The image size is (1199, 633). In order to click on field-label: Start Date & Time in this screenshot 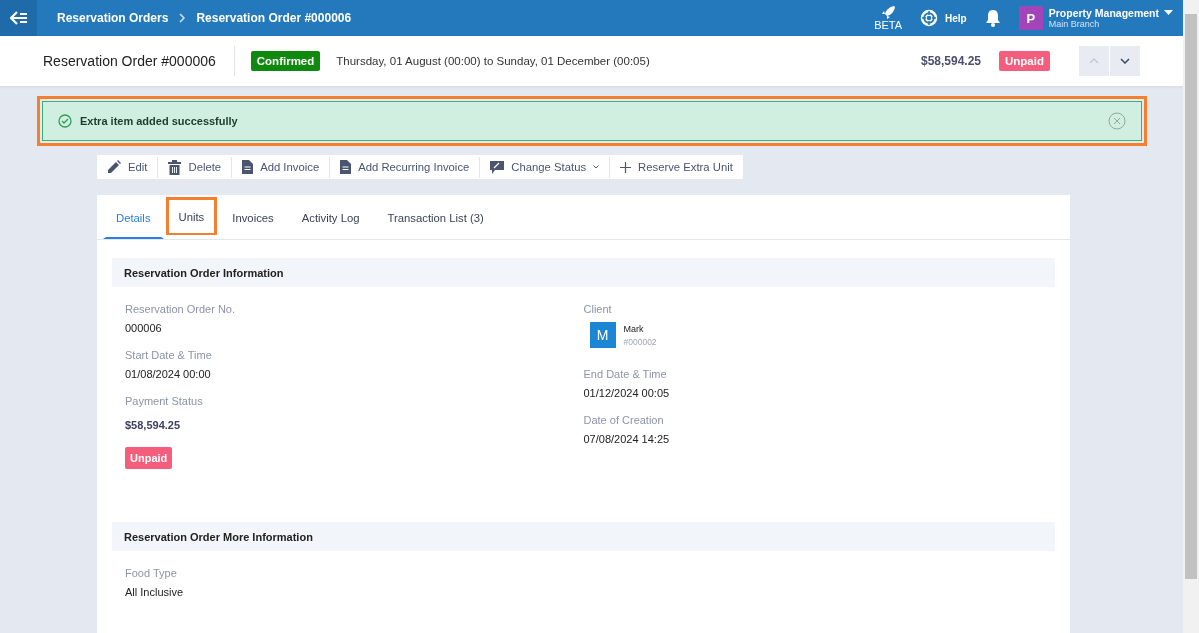, I will do `click(169, 355)`.